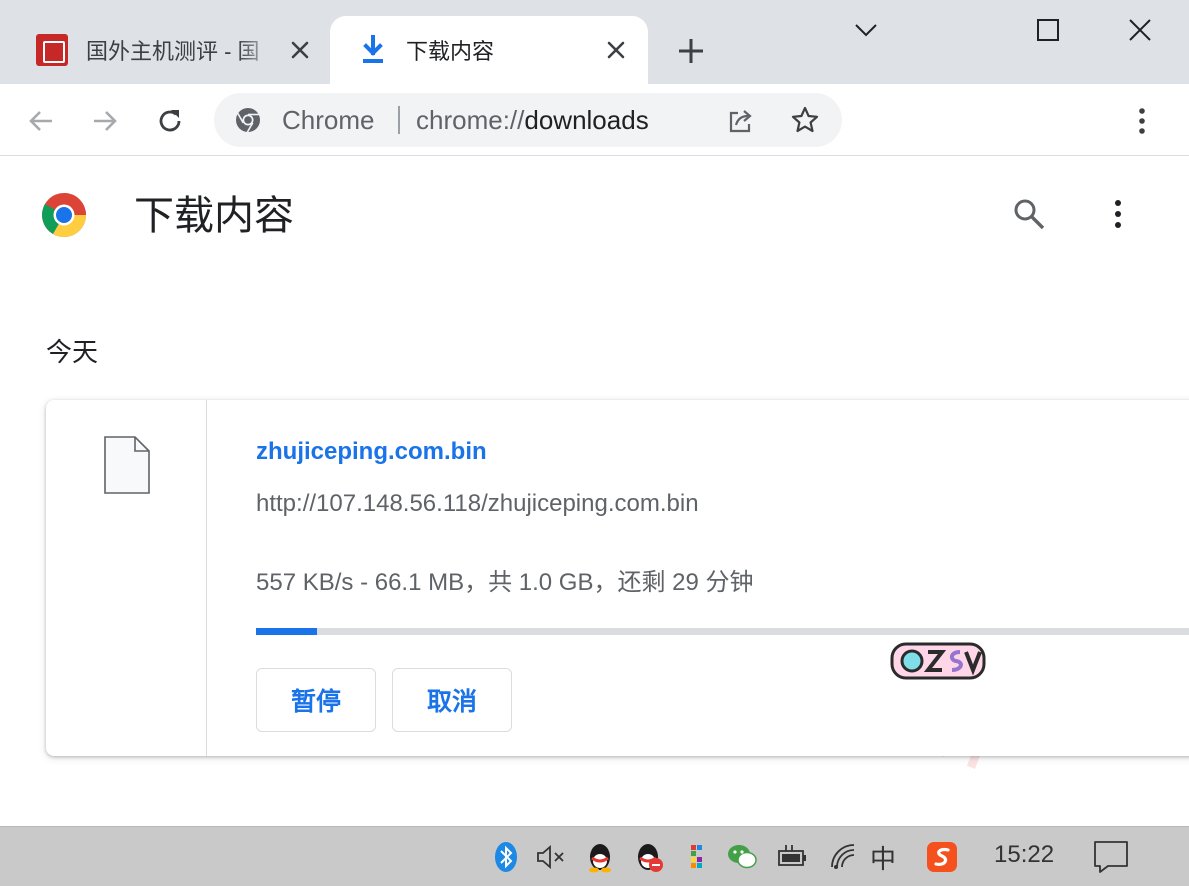 The height and width of the screenshot is (886, 1189). Describe the element at coordinates (691, 51) in the screenshot. I see `new-tab-plus-icon` at that location.